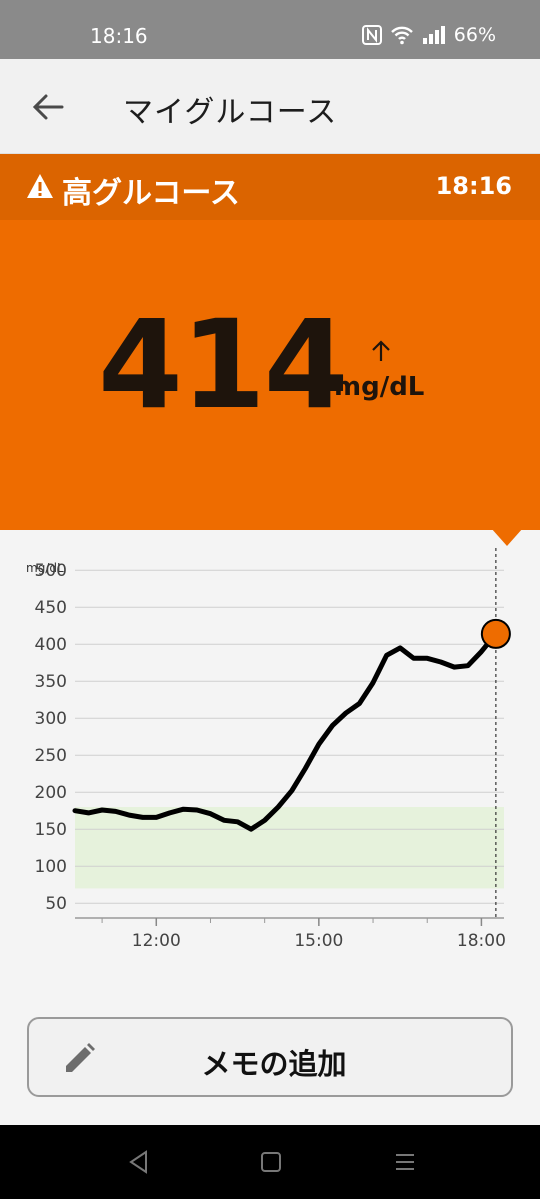 The image size is (540, 1199). I want to click on alert-title: 高グルコース, so click(151, 193).